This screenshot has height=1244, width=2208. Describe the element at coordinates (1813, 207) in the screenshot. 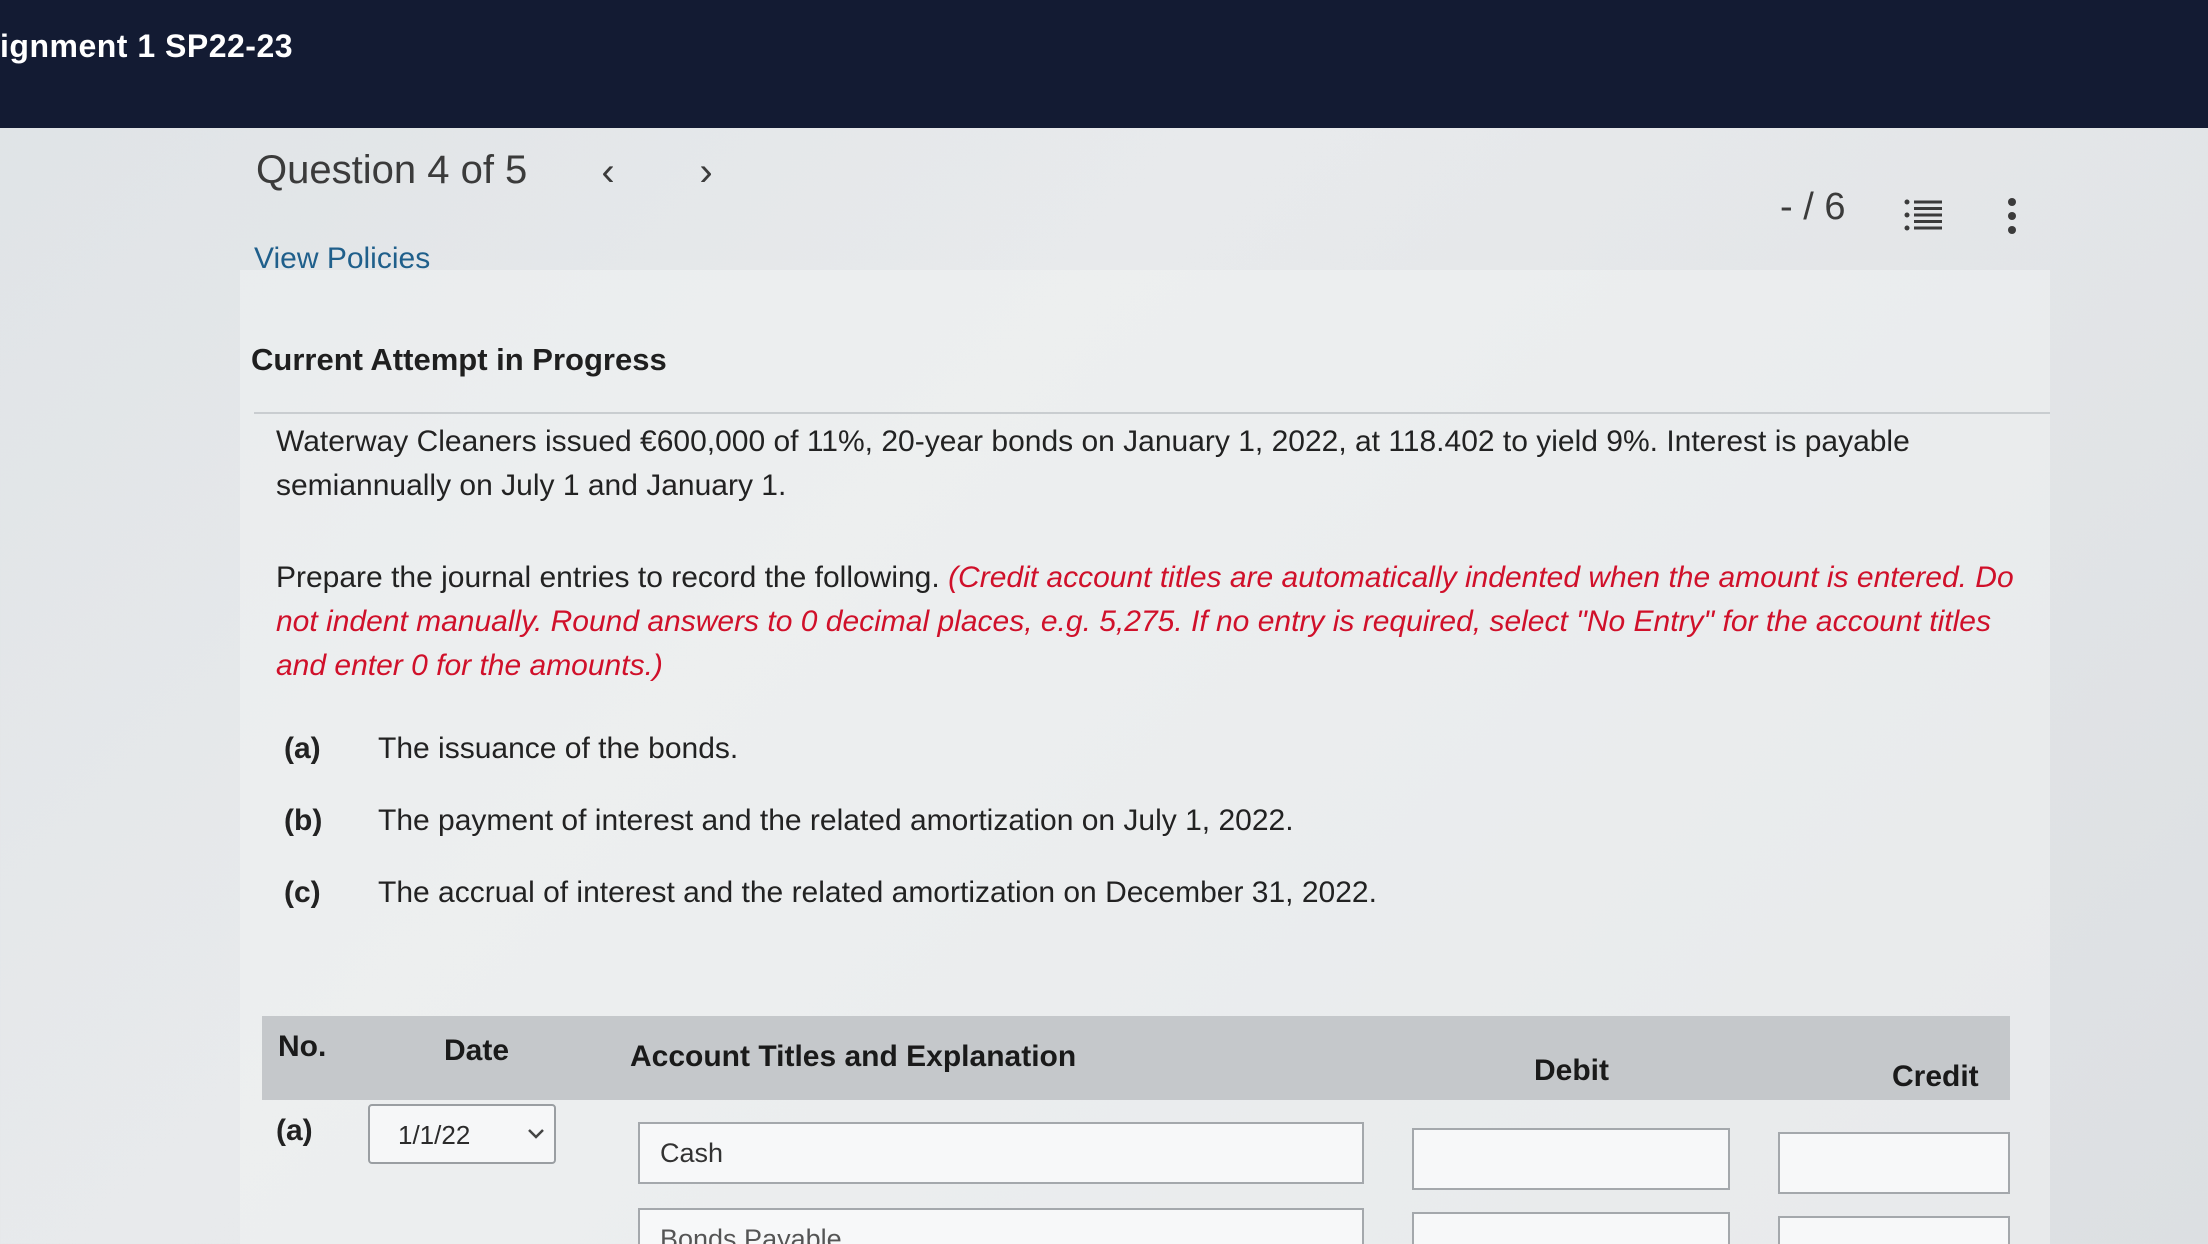

I see `score-display: - / 6` at that location.